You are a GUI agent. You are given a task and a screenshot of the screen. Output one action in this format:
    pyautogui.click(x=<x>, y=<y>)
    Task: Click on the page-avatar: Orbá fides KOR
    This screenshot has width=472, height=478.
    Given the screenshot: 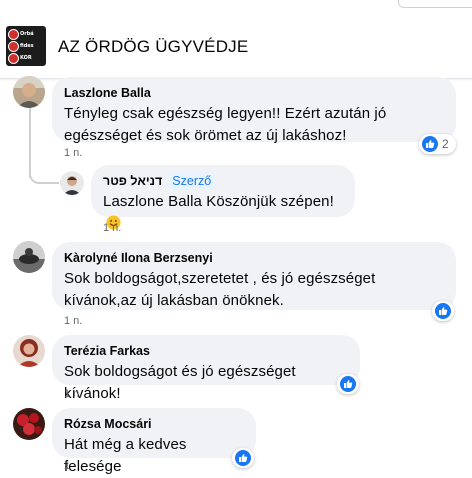 What is the action you would take?
    pyautogui.click(x=26, y=46)
    